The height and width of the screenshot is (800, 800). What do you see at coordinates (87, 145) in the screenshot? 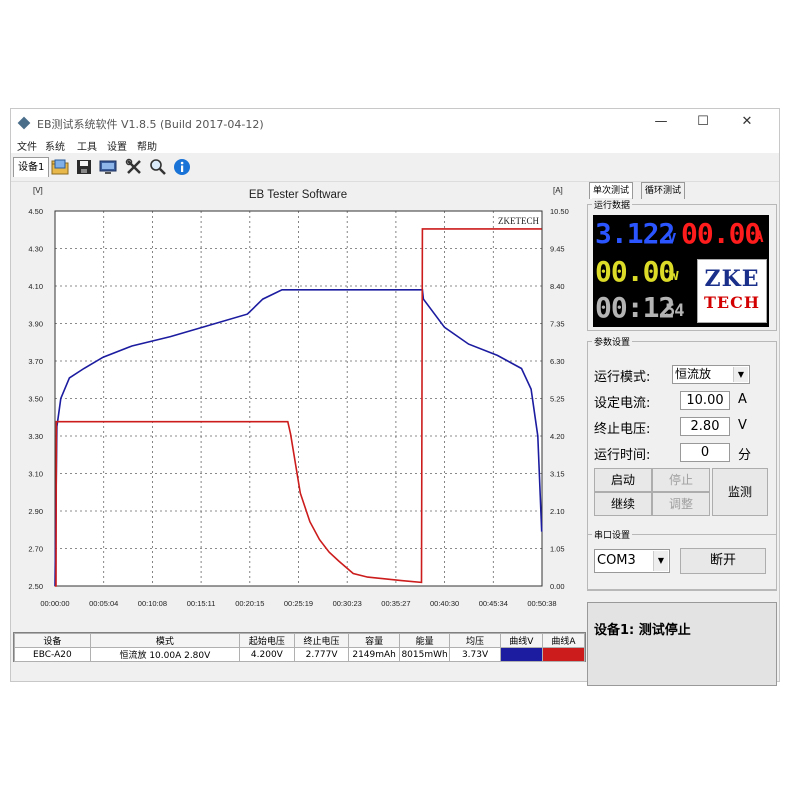
I see `menu-tools: 工具` at bounding box center [87, 145].